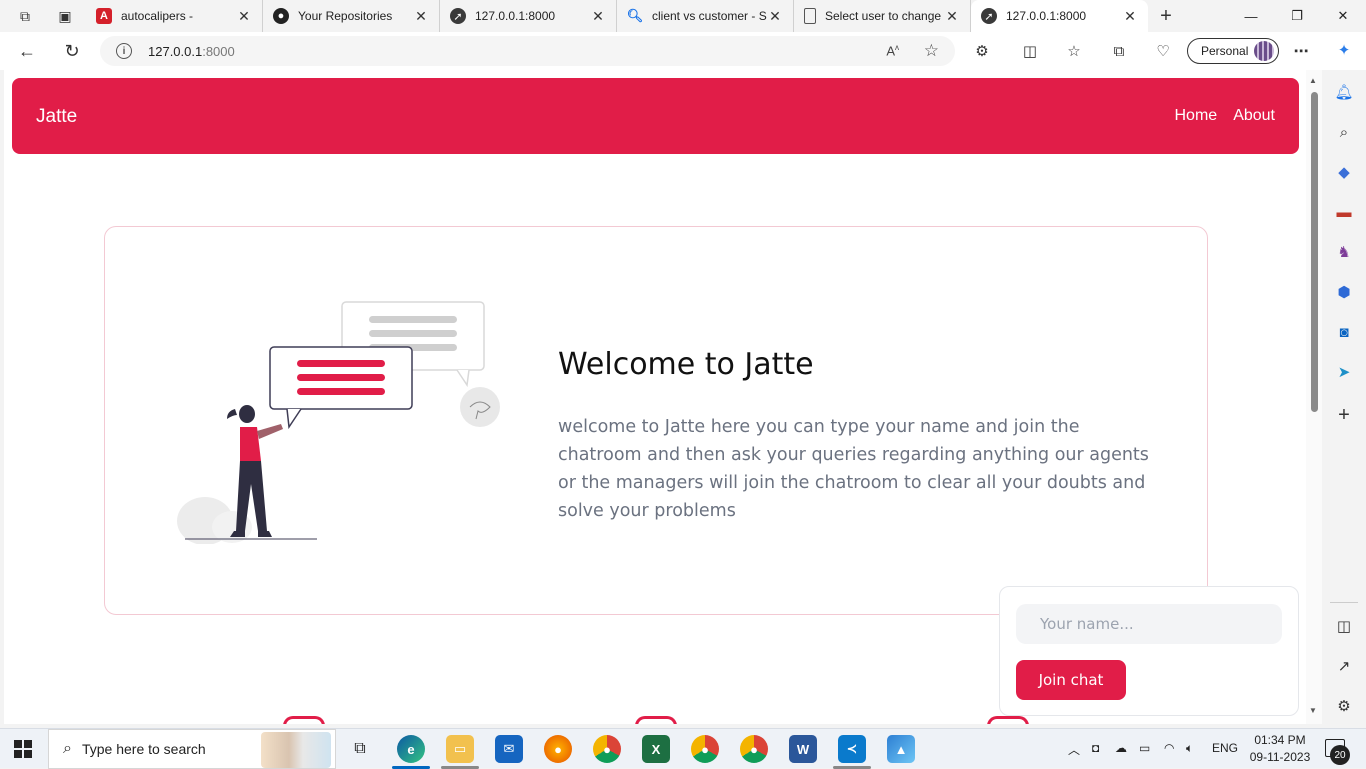  I want to click on browser-tab: ➚ 127.0.0.1:8000 ✕, so click(528, 16).